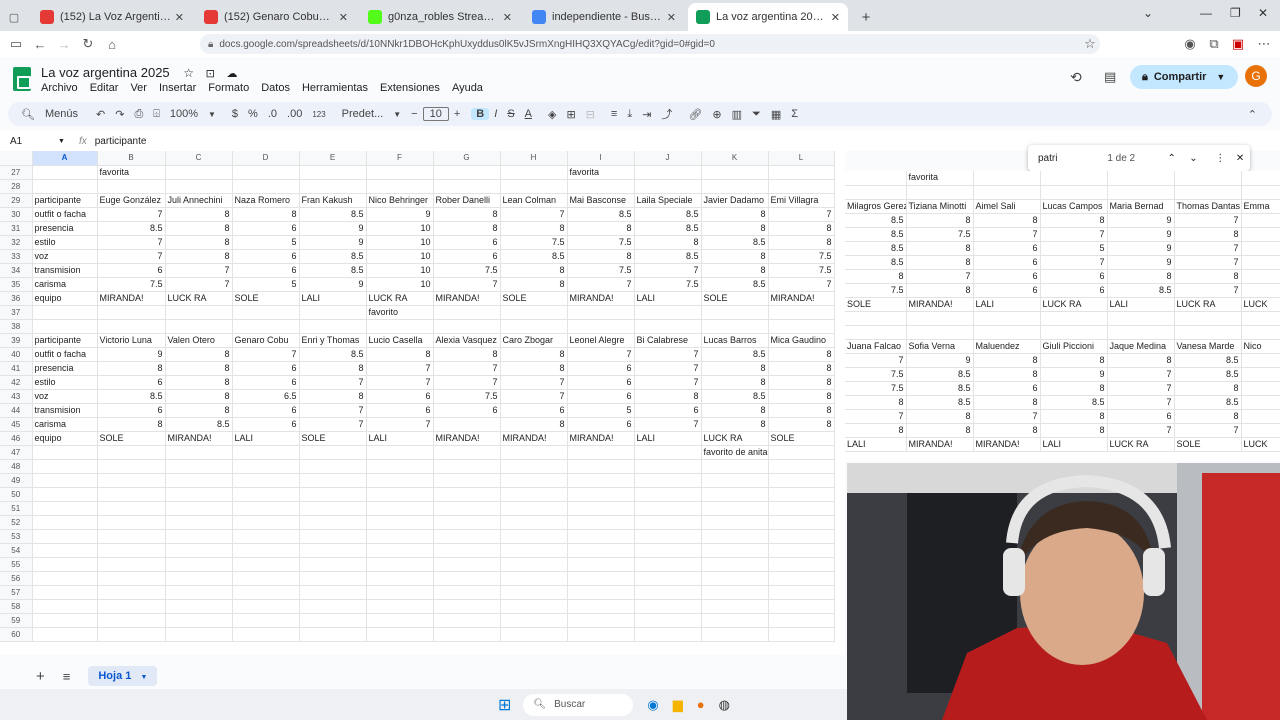  What do you see at coordinates (601, 242) in the screenshot?
I see `cell: 7.5` at bounding box center [601, 242].